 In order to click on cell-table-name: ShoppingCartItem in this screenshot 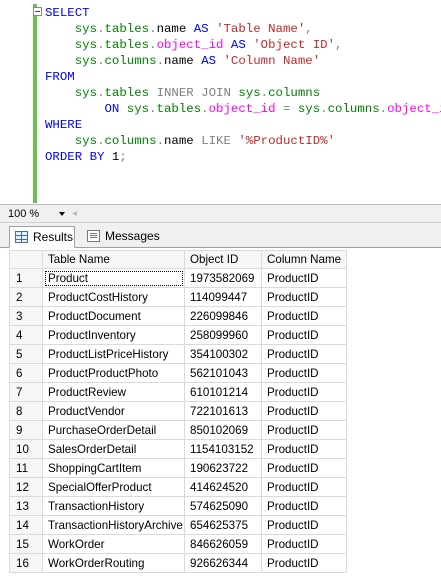, I will do `click(113, 468)`.